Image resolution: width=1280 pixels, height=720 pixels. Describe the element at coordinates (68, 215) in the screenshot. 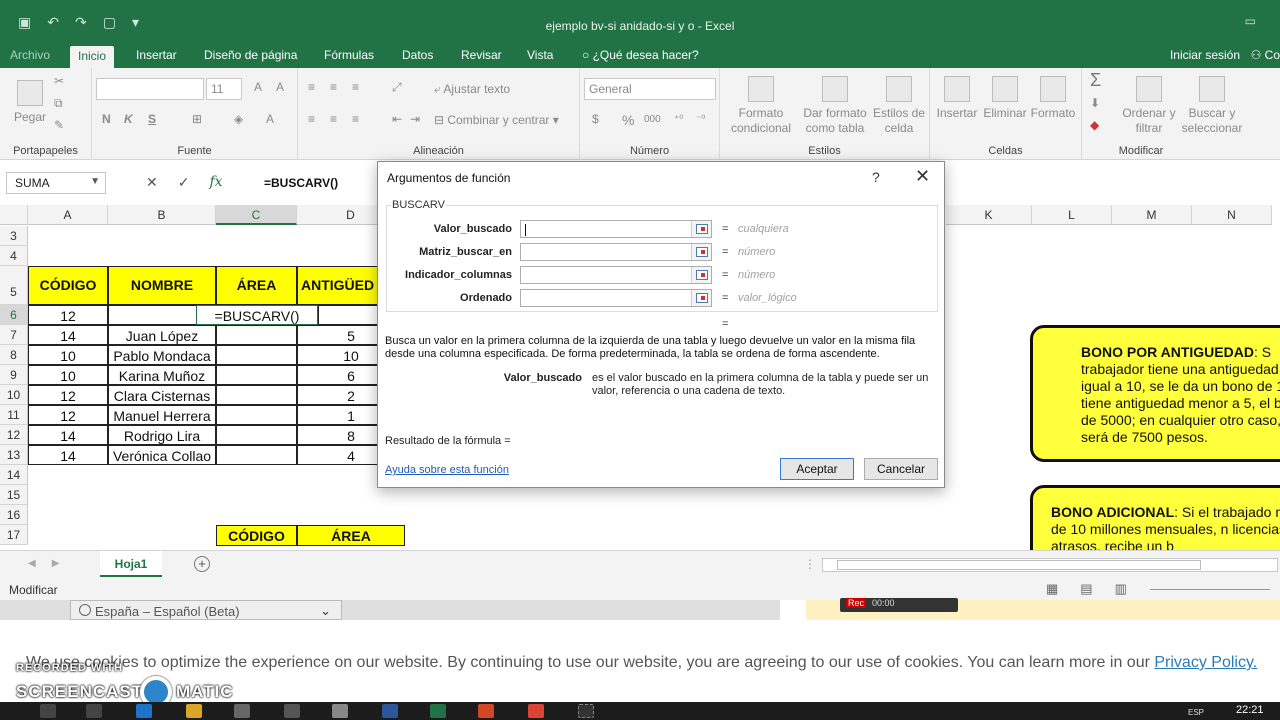

I see `column-header-a: A` at that location.